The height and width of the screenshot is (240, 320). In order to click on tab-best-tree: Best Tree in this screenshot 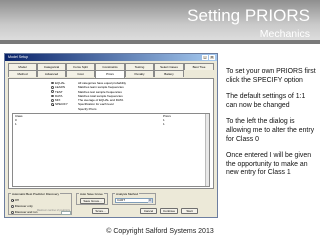, I will do `click(199, 66)`.